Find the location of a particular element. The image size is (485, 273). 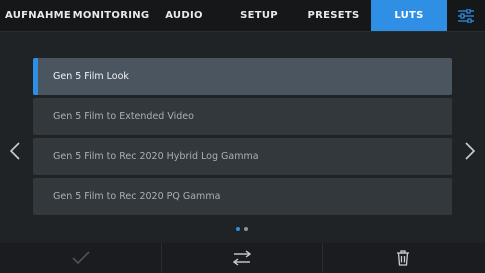

lut-item-gen5-film-look: Gen 5 Film Look is located at coordinates (242, 76).